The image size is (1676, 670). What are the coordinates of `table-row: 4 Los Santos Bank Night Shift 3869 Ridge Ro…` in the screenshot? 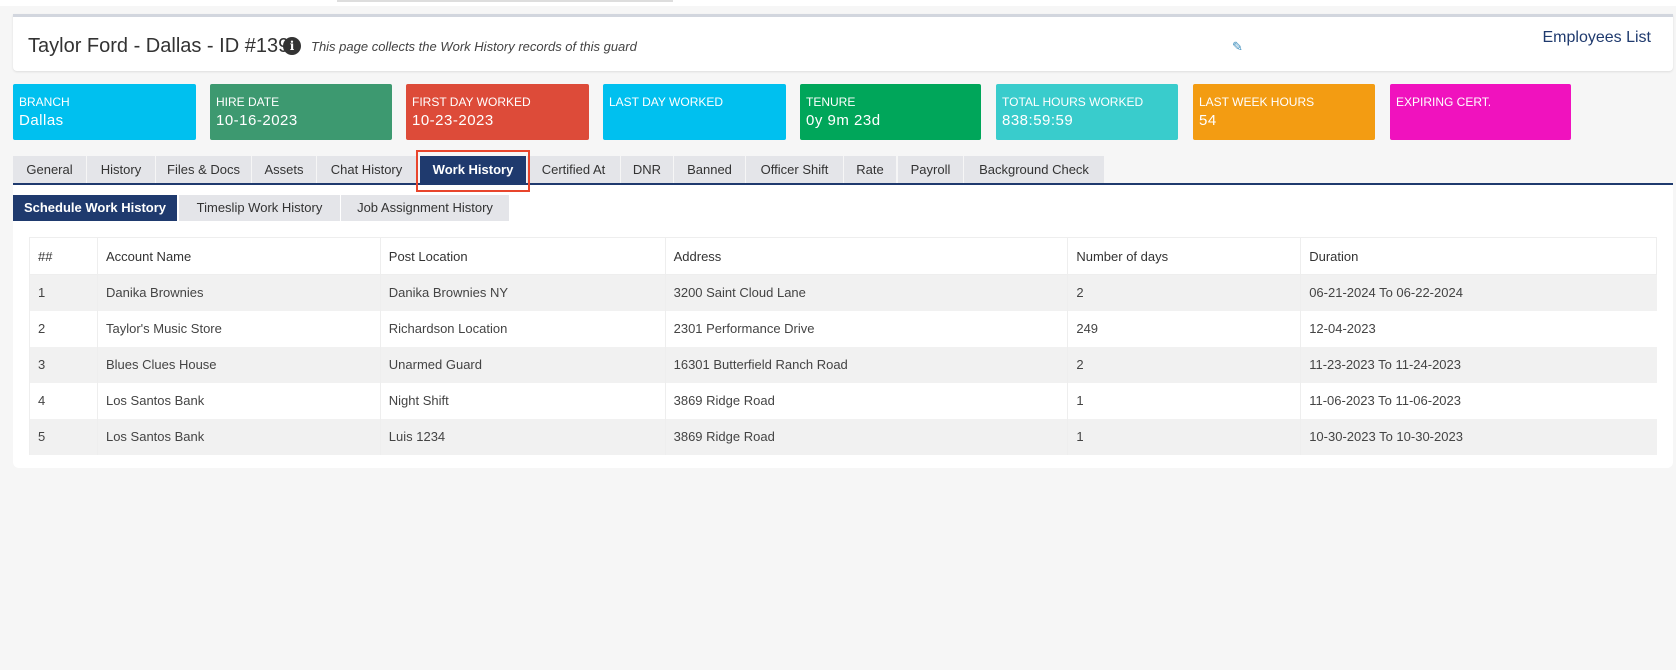 It's located at (843, 400).